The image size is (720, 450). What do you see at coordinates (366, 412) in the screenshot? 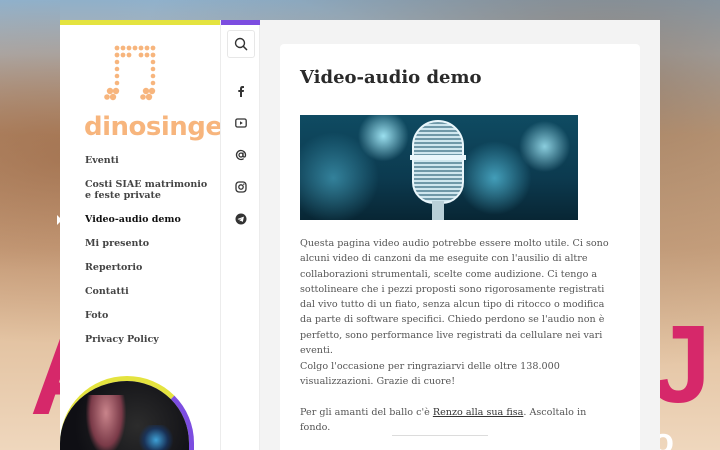
I see `dance-text-prefix: Per gli amanti del ballo c'è` at bounding box center [366, 412].